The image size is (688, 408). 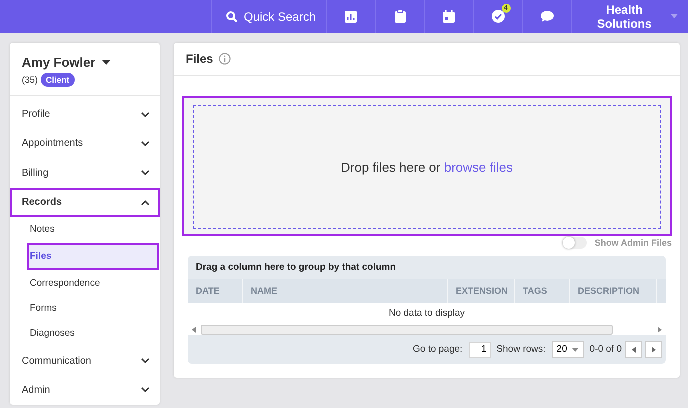 What do you see at coordinates (479, 350) in the screenshot?
I see `page-input: 1` at bounding box center [479, 350].